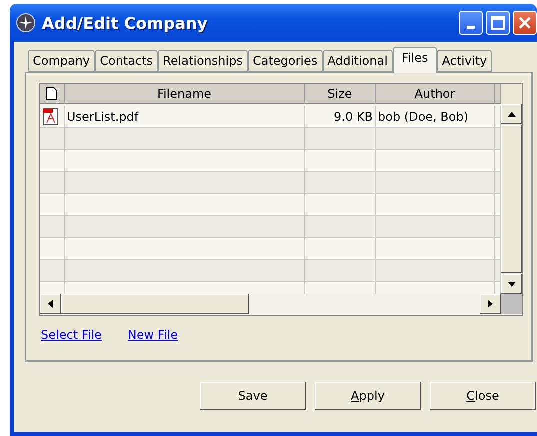  What do you see at coordinates (125, 23) in the screenshot?
I see `window-title: Add/Edit Company` at bounding box center [125, 23].